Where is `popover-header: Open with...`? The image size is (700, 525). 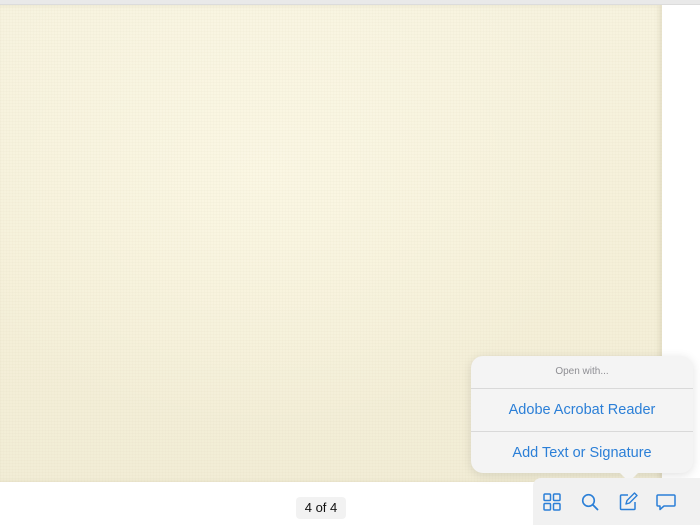 popover-header: Open with... is located at coordinates (582, 372).